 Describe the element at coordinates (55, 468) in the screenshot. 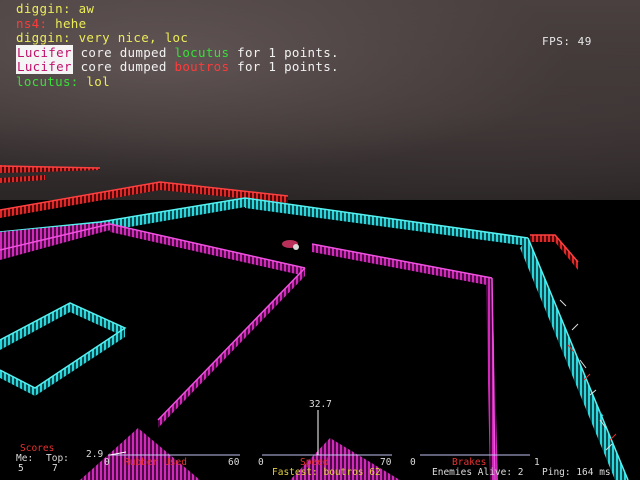

I see `top-score: 7` at that location.